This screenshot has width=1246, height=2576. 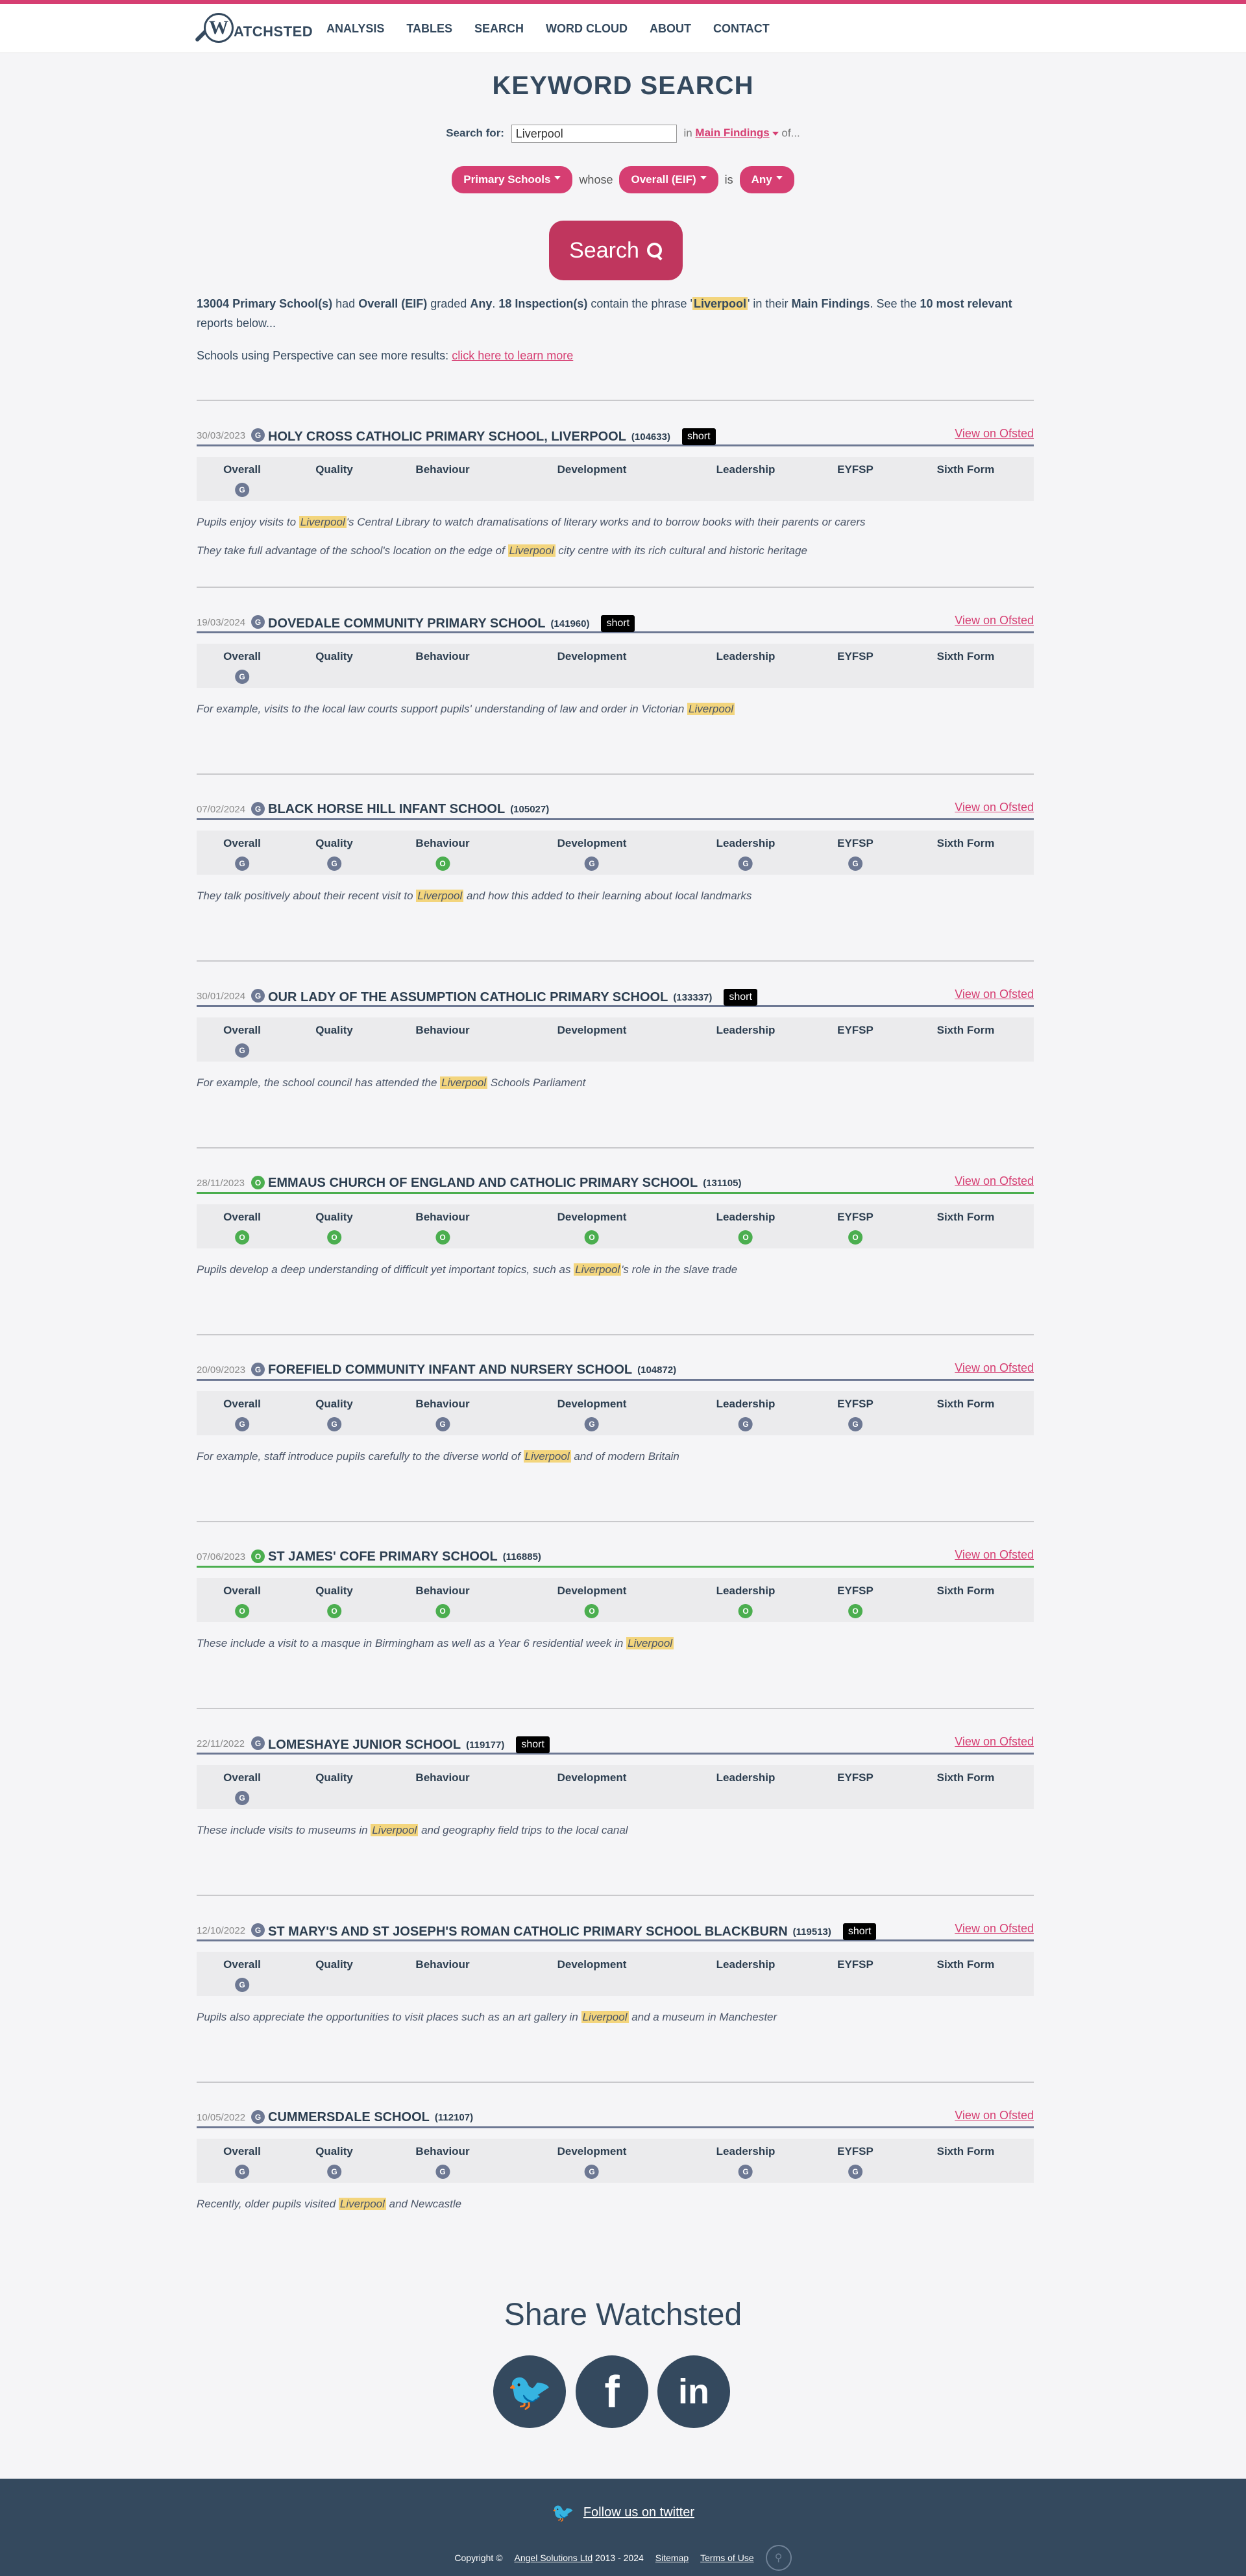 I want to click on facebook-icon: f, so click(x=612, y=2391).